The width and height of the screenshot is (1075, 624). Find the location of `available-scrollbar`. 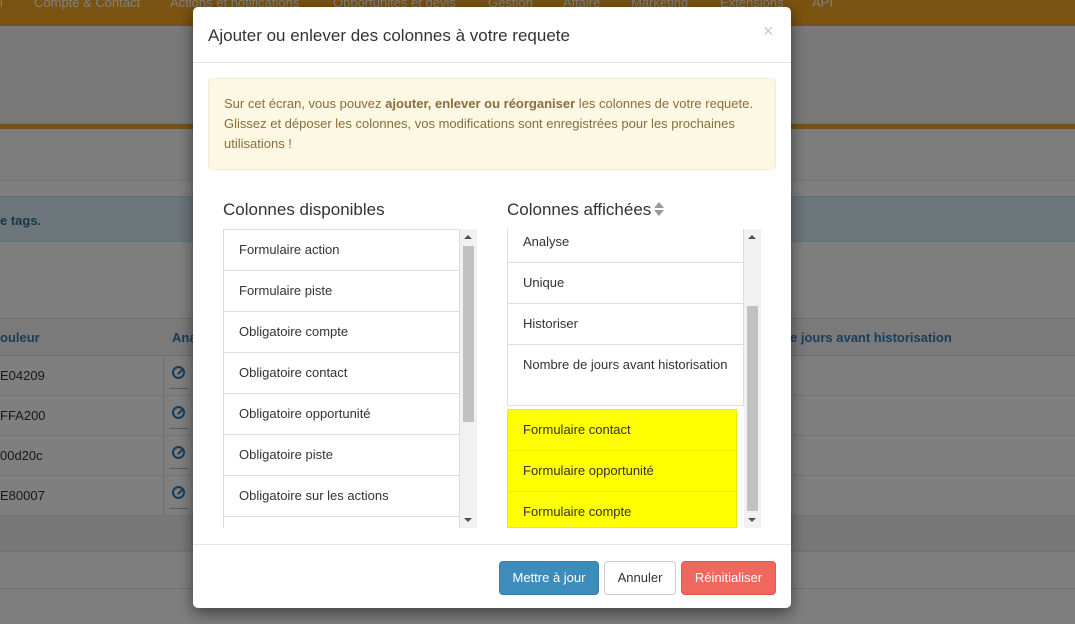

available-scrollbar is located at coordinates (468, 378).